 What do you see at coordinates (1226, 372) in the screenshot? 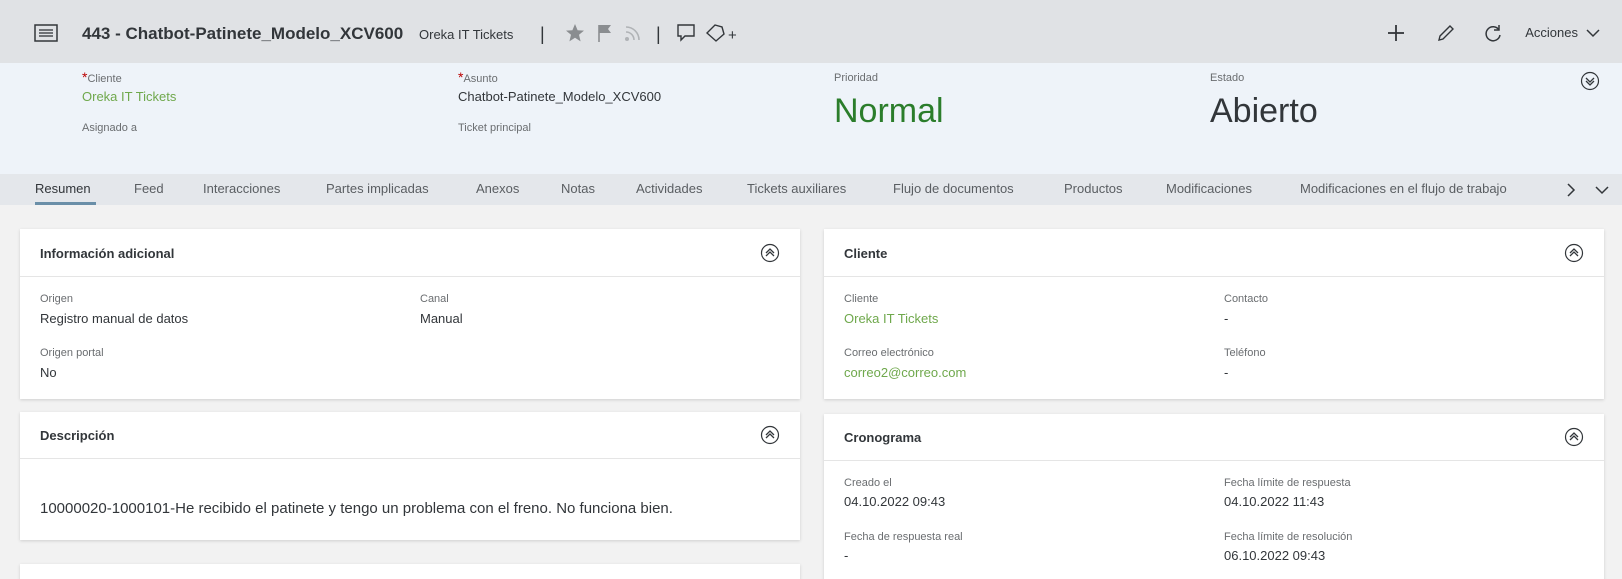
I see `telefono-value: -` at bounding box center [1226, 372].